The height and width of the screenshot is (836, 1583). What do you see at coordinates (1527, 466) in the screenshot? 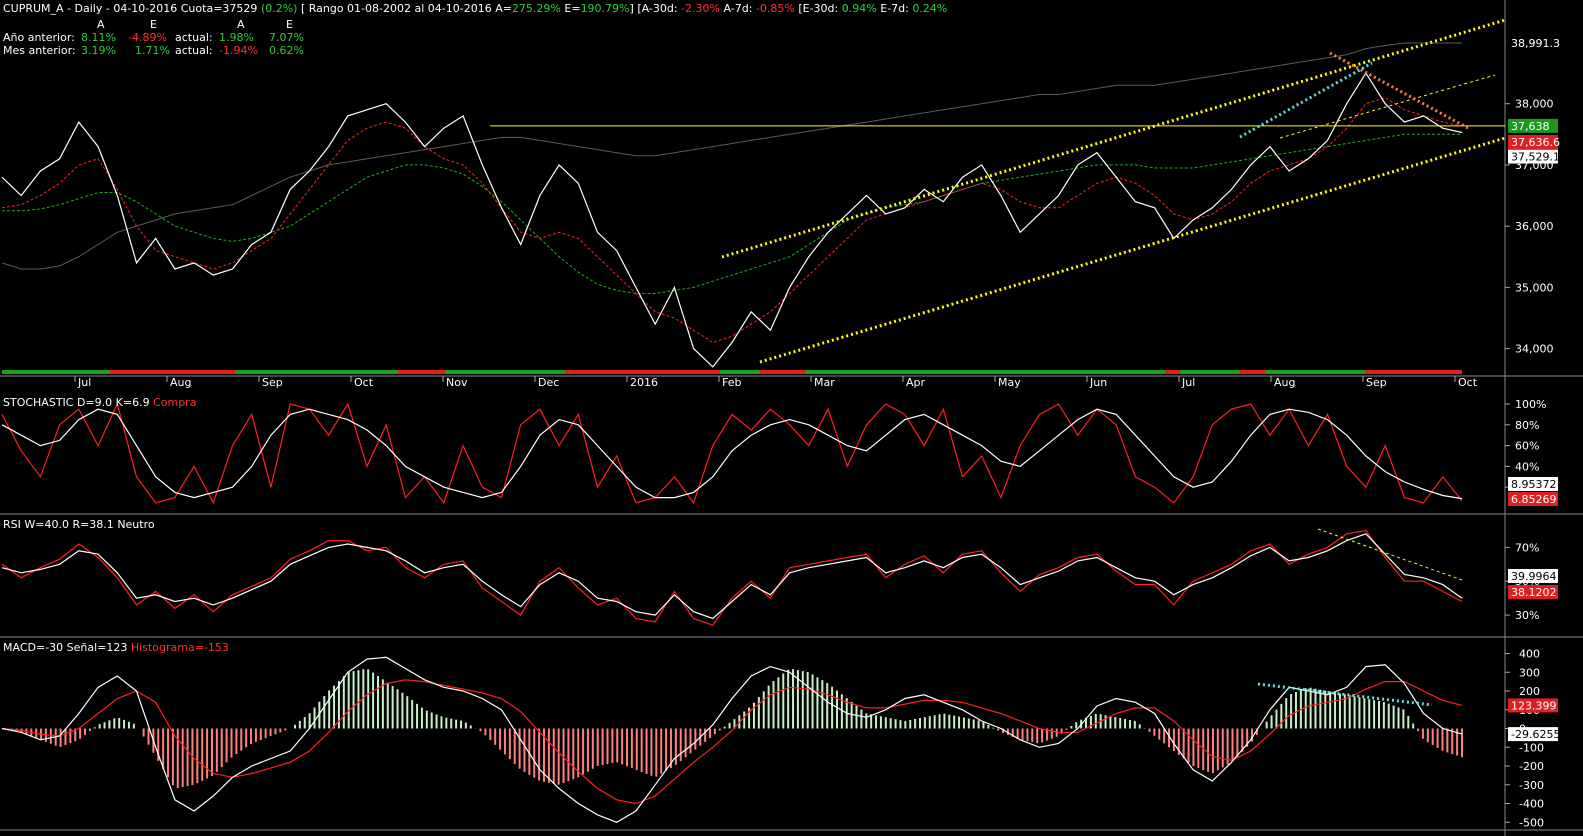
I see `stoch-y-tick-label: 40%` at bounding box center [1527, 466].